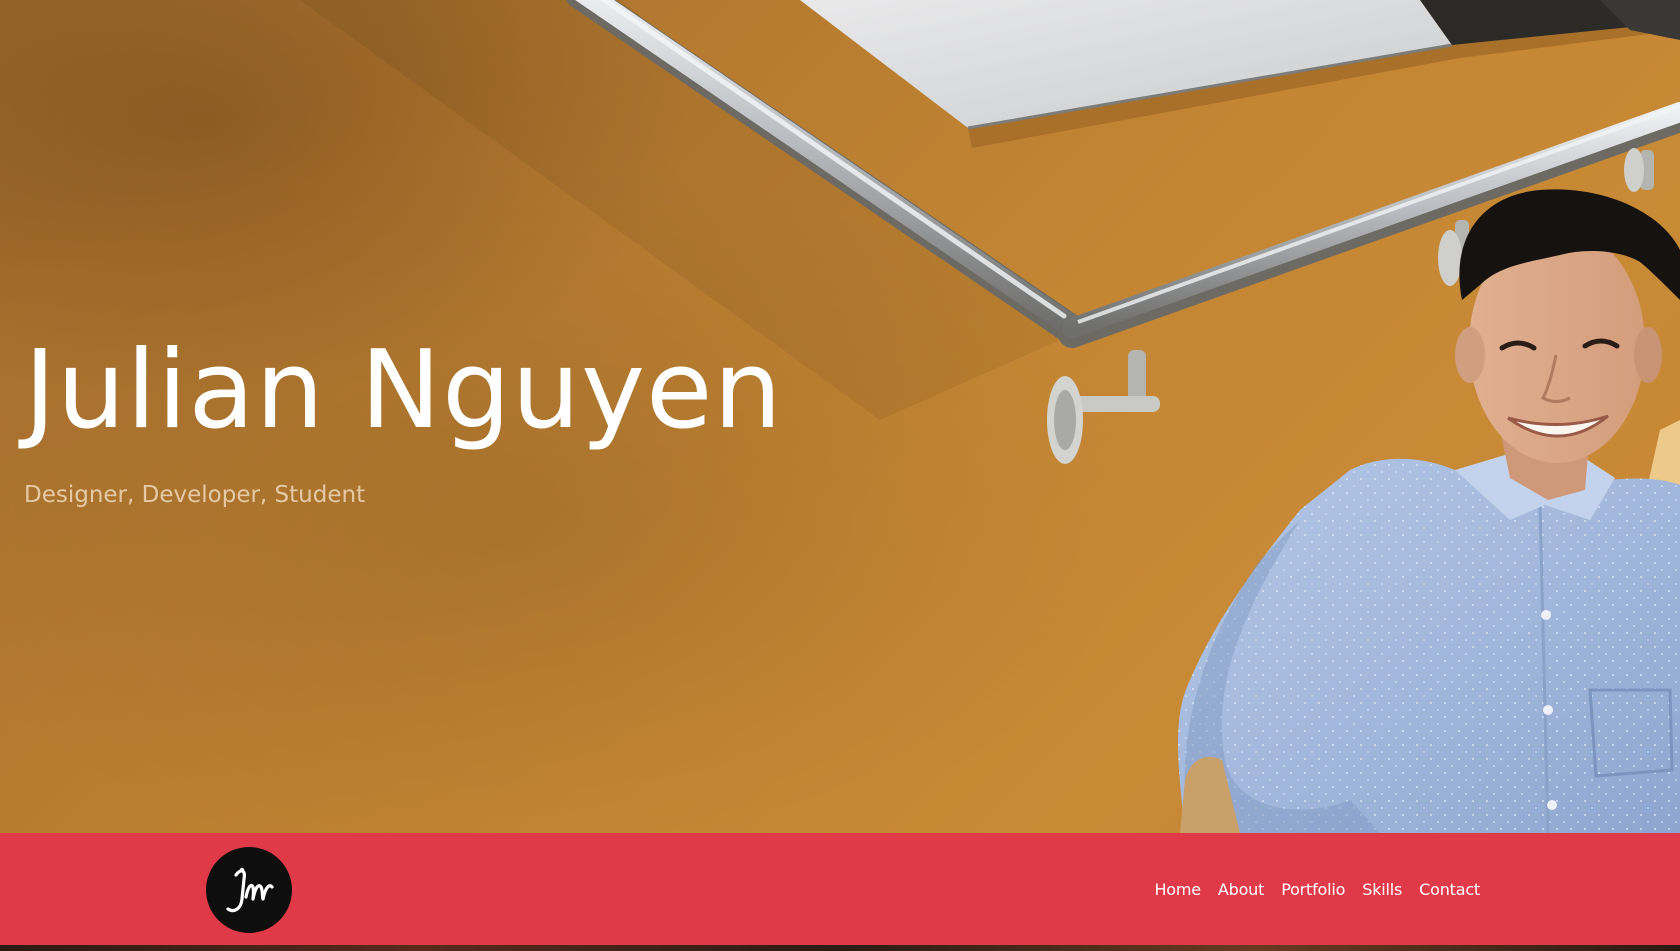  I want to click on rail-bracket, so click(1103, 407).